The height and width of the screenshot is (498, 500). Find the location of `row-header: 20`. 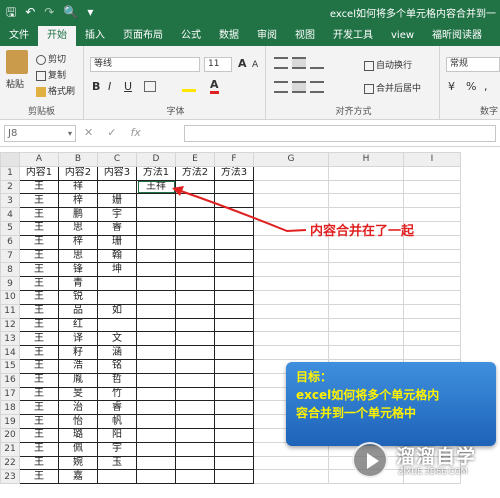

row-header: 20 is located at coordinates (10, 435).